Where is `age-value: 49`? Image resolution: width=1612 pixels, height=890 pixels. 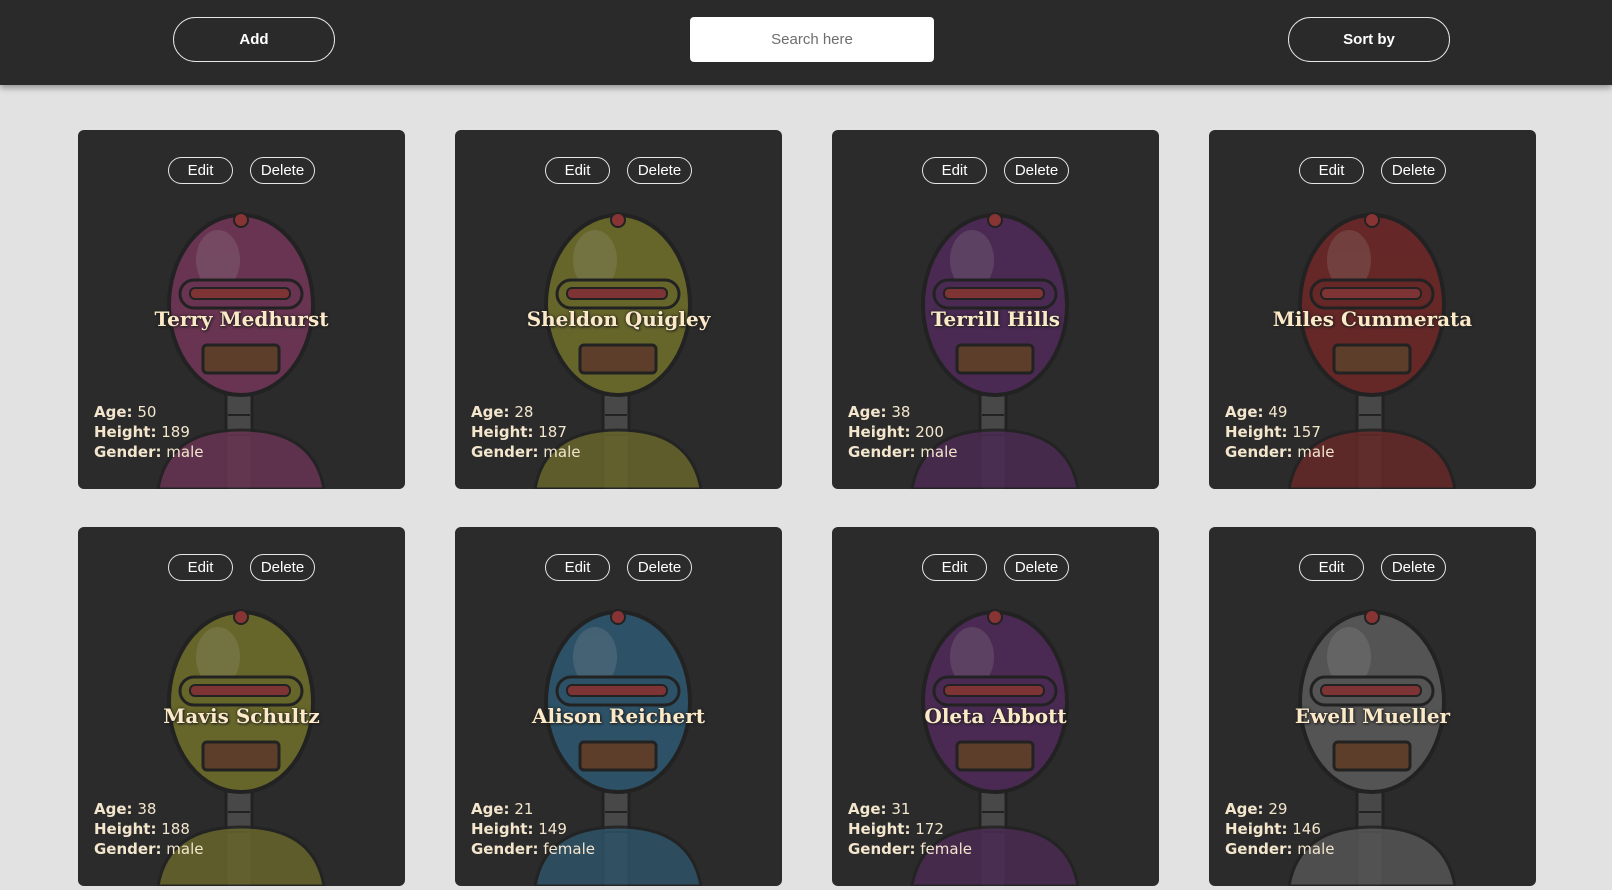
age-value: 49 is located at coordinates (1278, 412).